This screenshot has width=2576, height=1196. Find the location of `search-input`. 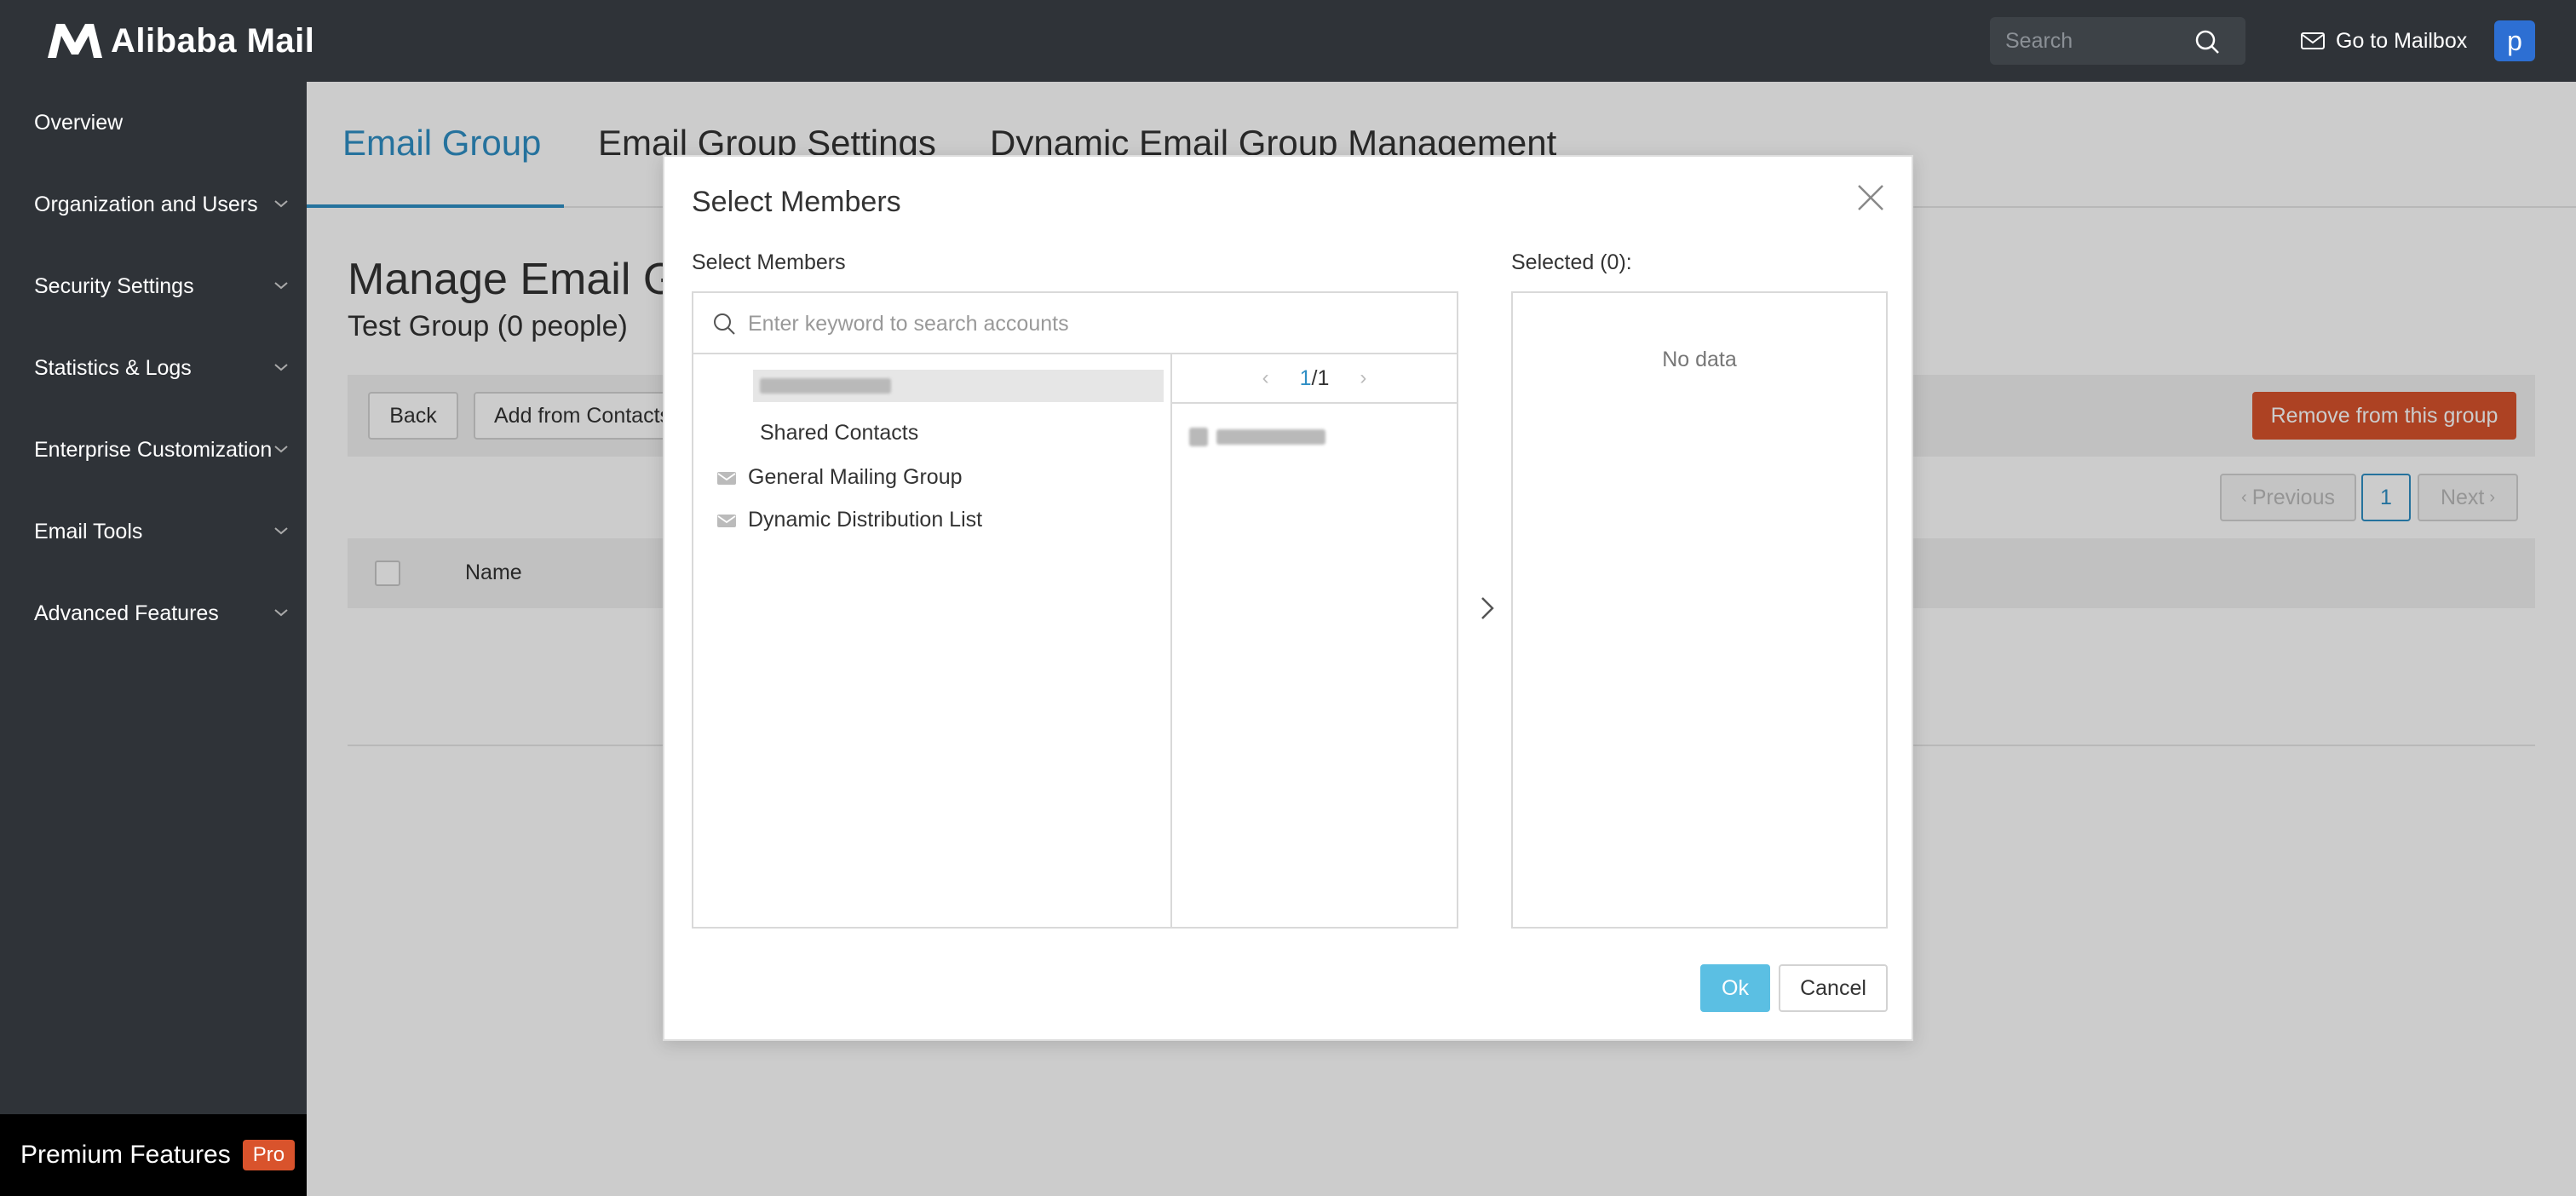

search-input is located at coordinates (2099, 41).